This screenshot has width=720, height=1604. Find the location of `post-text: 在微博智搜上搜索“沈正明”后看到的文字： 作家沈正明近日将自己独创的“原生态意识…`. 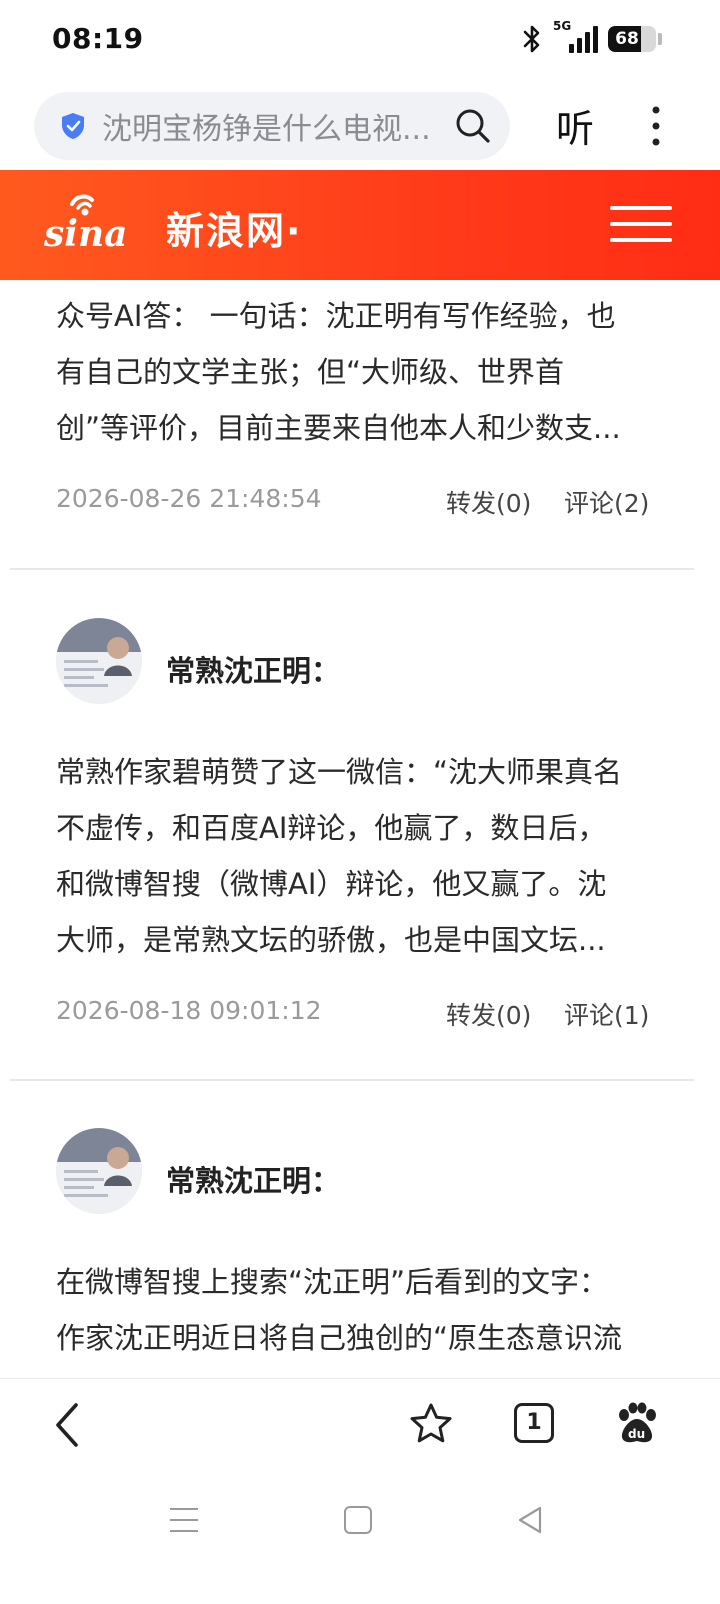

post-text: 在微博智搜上搜索“沈正明”后看到的文字： 作家沈正明近日将自己独创的“原生态意识… is located at coordinates (356, 1310).